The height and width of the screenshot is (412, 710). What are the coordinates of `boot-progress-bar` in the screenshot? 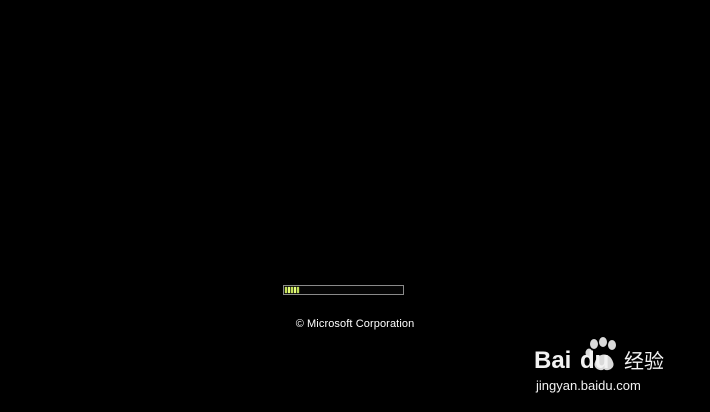 It's located at (343, 290).